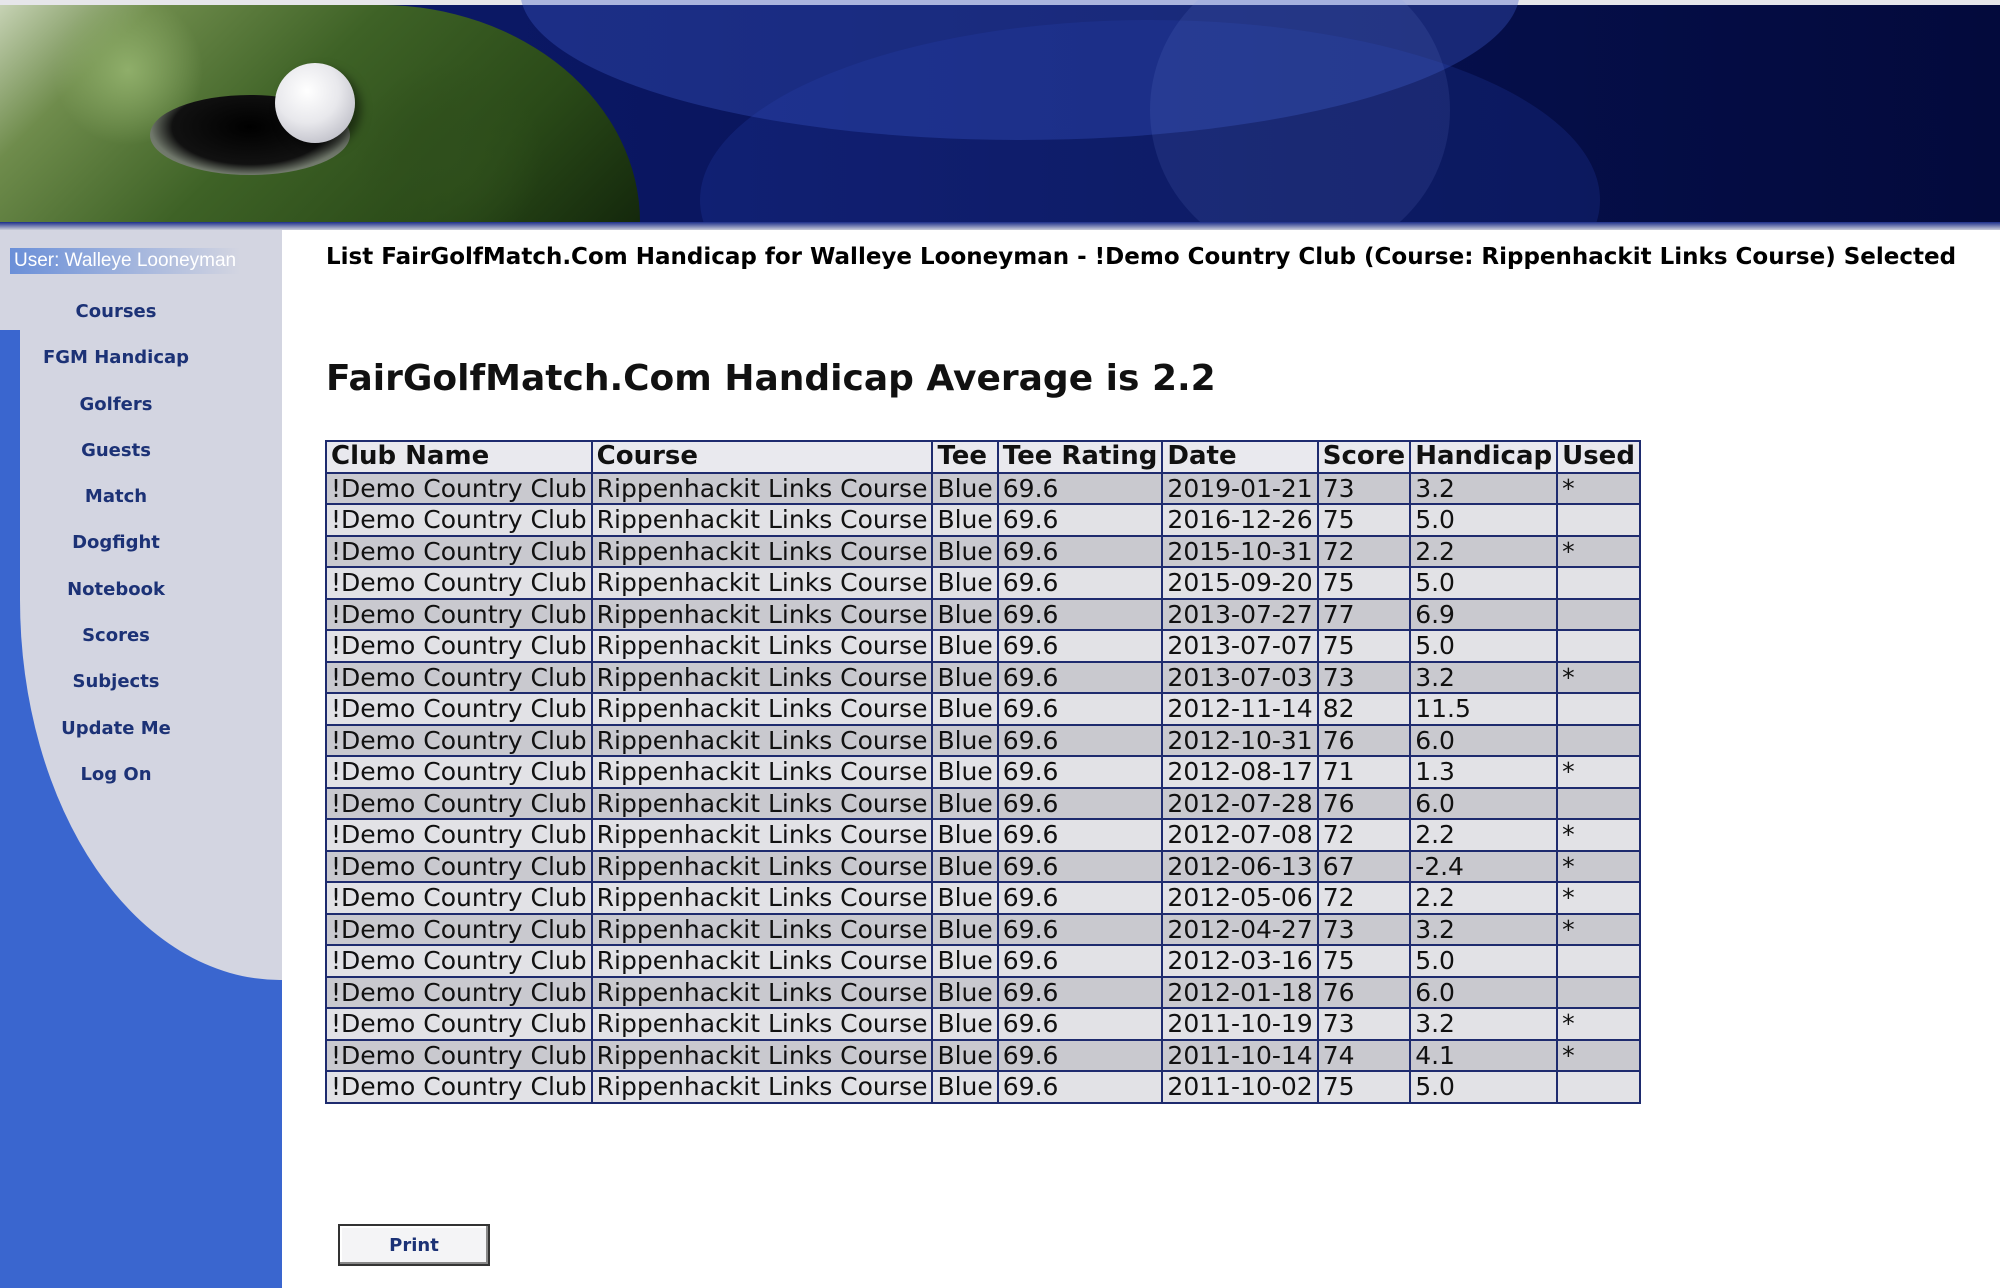 This screenshot has width=2000, height=1288. Describe the element at coordinates (1240, 1024) in the screenshot. I see `cell-date: 2011-10-19` at that location.